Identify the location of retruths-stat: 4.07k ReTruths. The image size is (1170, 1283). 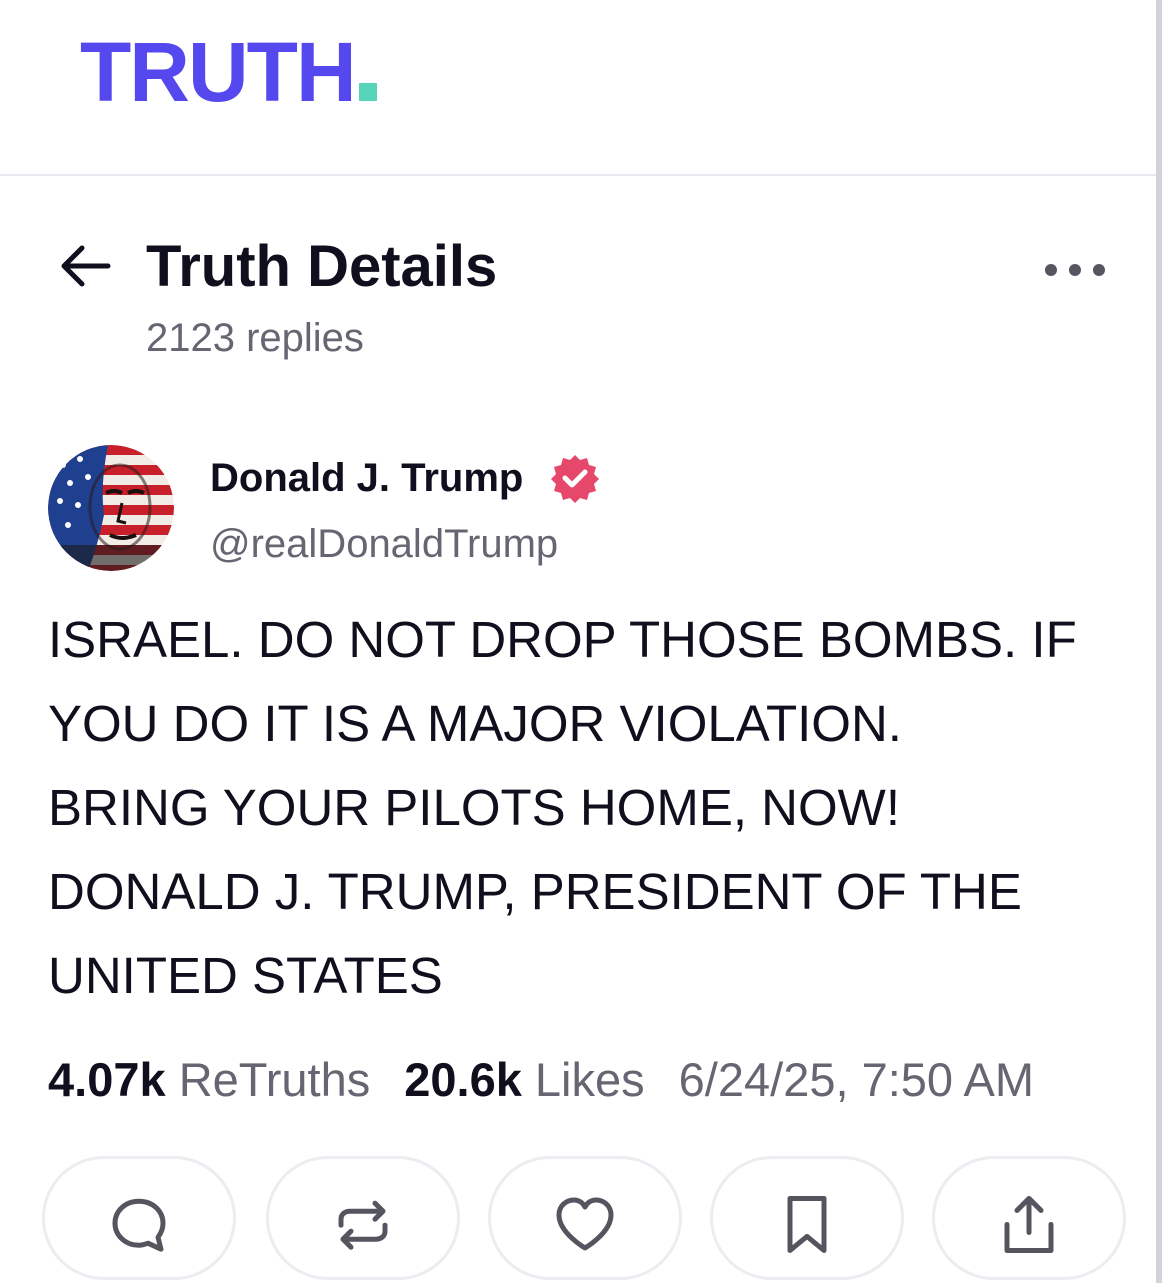
(209, 1079).